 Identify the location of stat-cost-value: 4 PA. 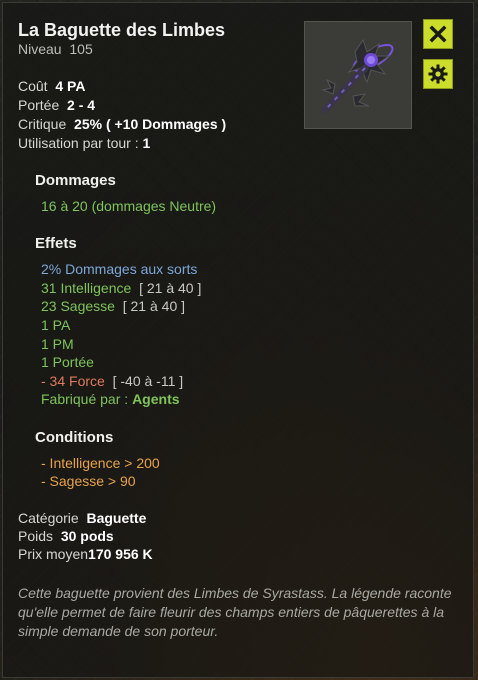
(70, 86).